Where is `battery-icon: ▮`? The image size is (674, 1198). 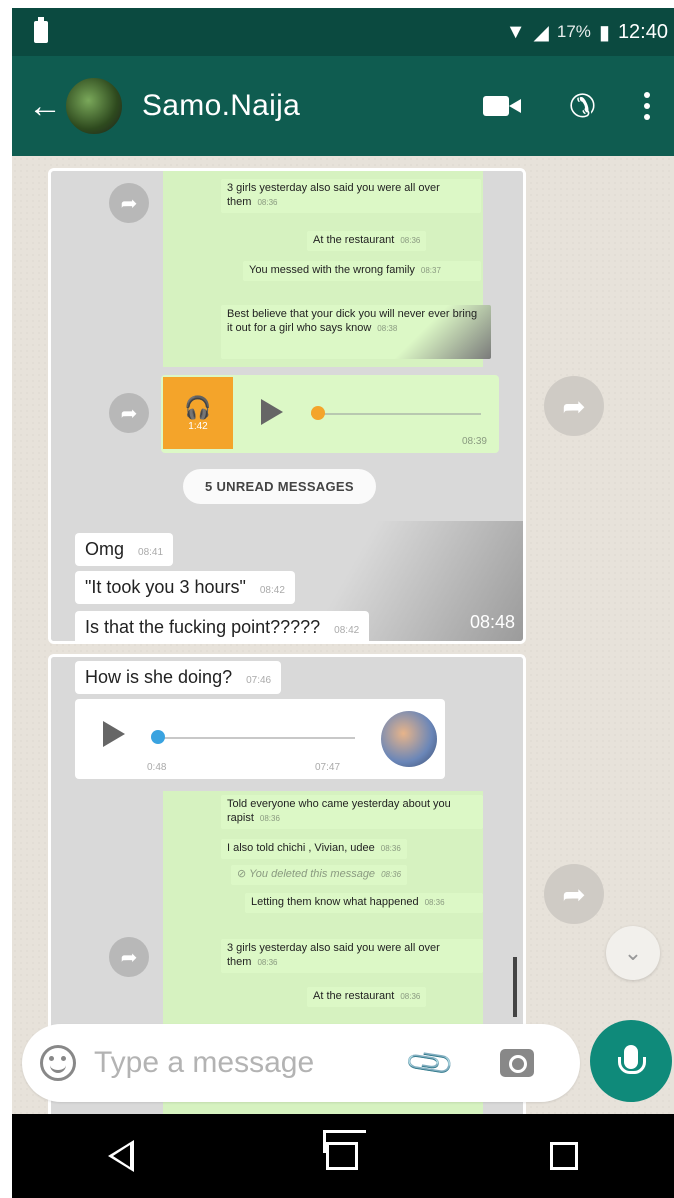 battery-icon: ▮ is located at coordinates (604, 32).